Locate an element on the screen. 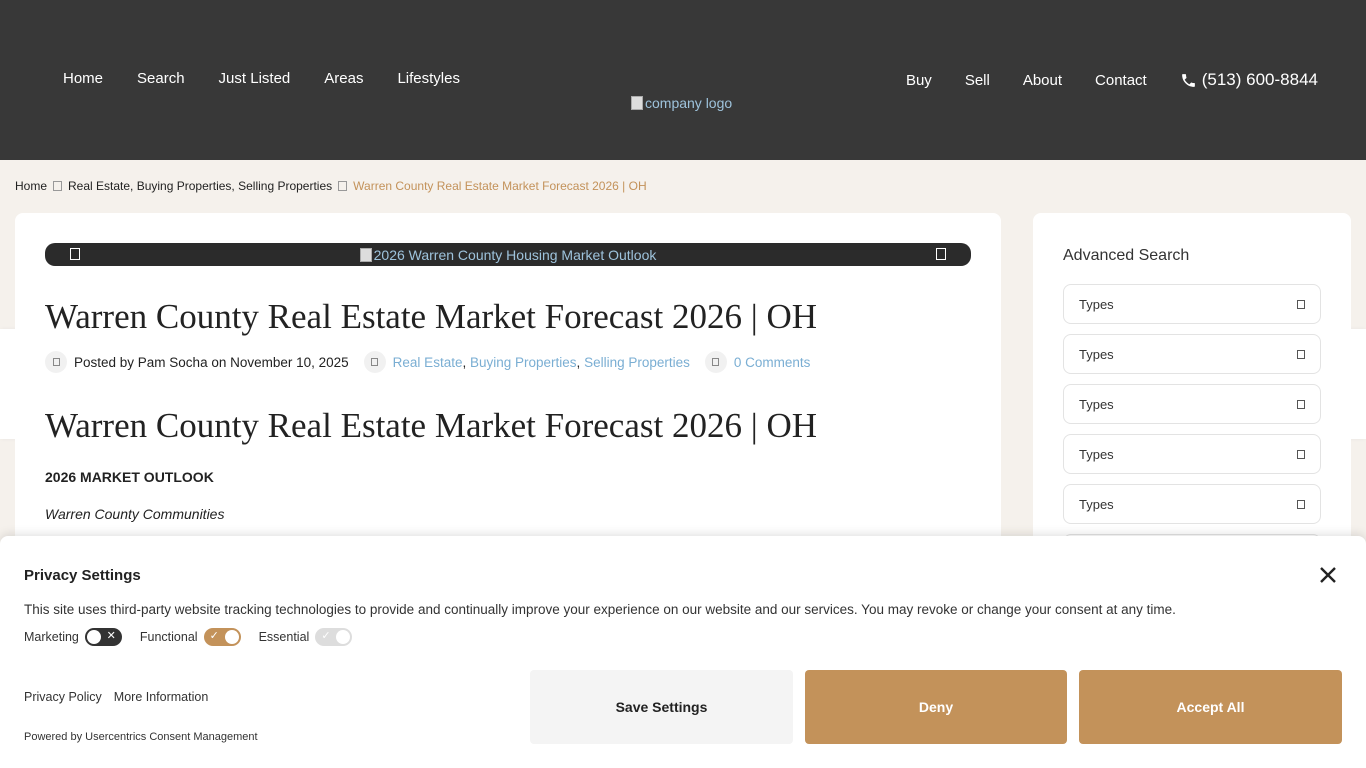 This screenshot has height=768, width=1366. consent-toggles: Marketing ✕ Functional ✓ Essential ✓ is located at coordinates (197, 637).